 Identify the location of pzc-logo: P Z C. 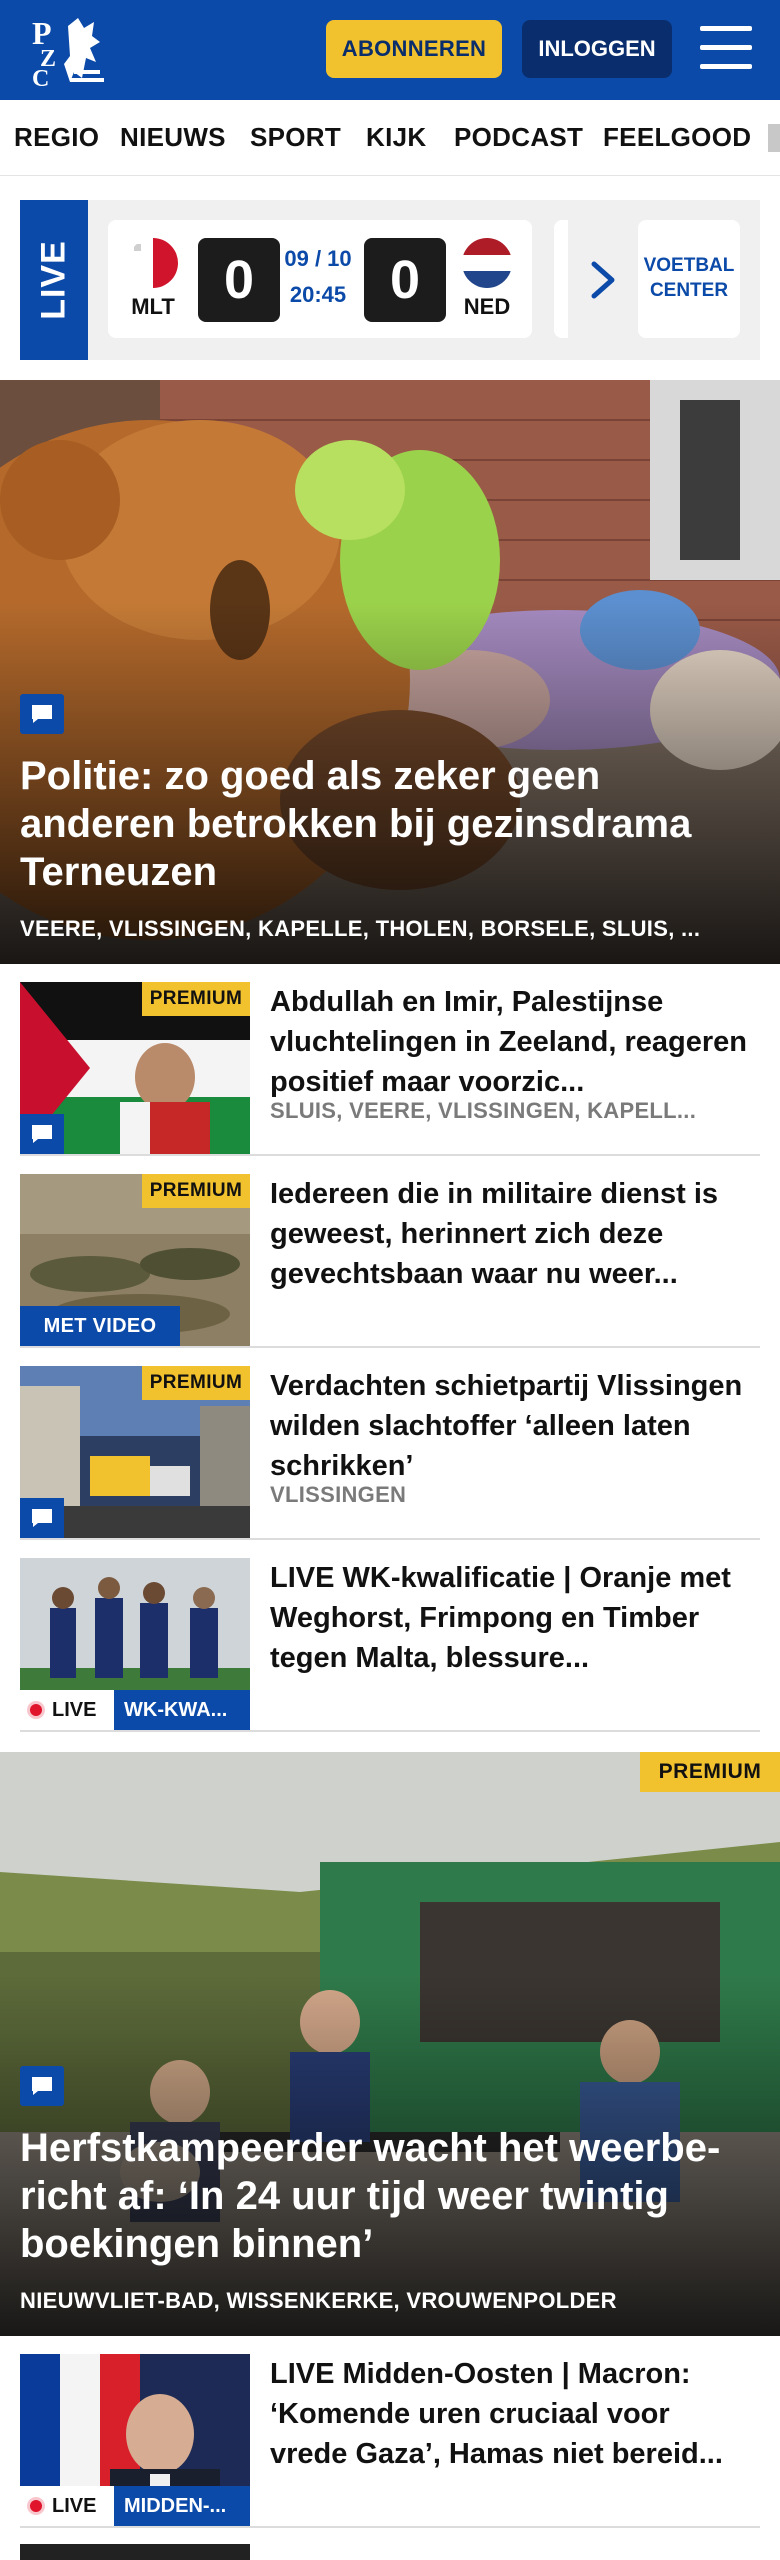
(70, 53).